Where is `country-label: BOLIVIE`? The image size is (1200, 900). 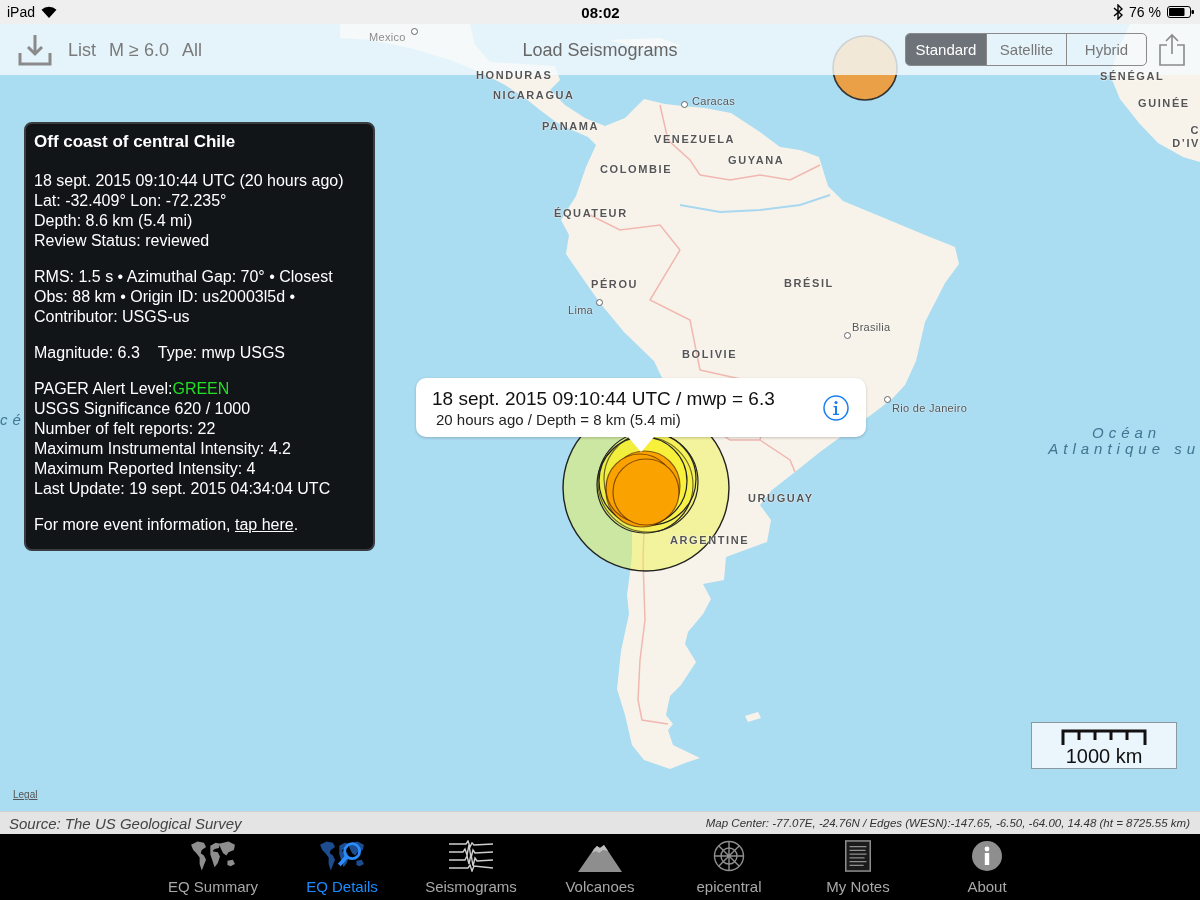 country-label: BOLIVIE is located at coordinates (710, 354).